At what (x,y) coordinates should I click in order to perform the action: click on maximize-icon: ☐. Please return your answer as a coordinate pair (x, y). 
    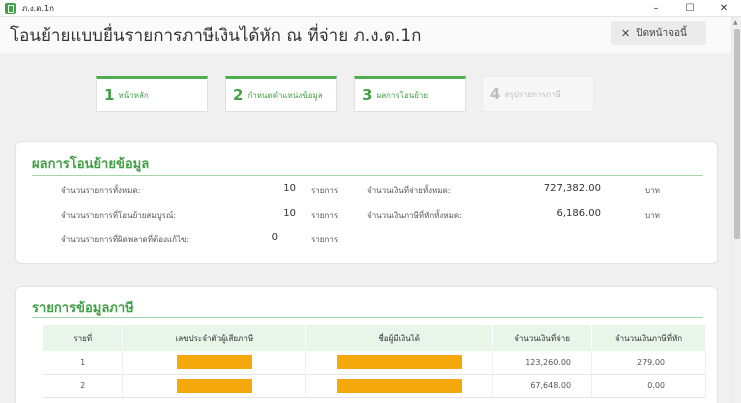
    Looking at the image, I should click on (690, 8).